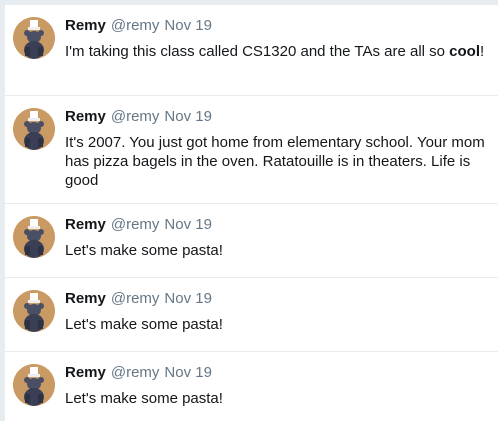 The height and width of the screenshot is (421, 498). I want to click on tweet-text-part: !, so click(482, 51).